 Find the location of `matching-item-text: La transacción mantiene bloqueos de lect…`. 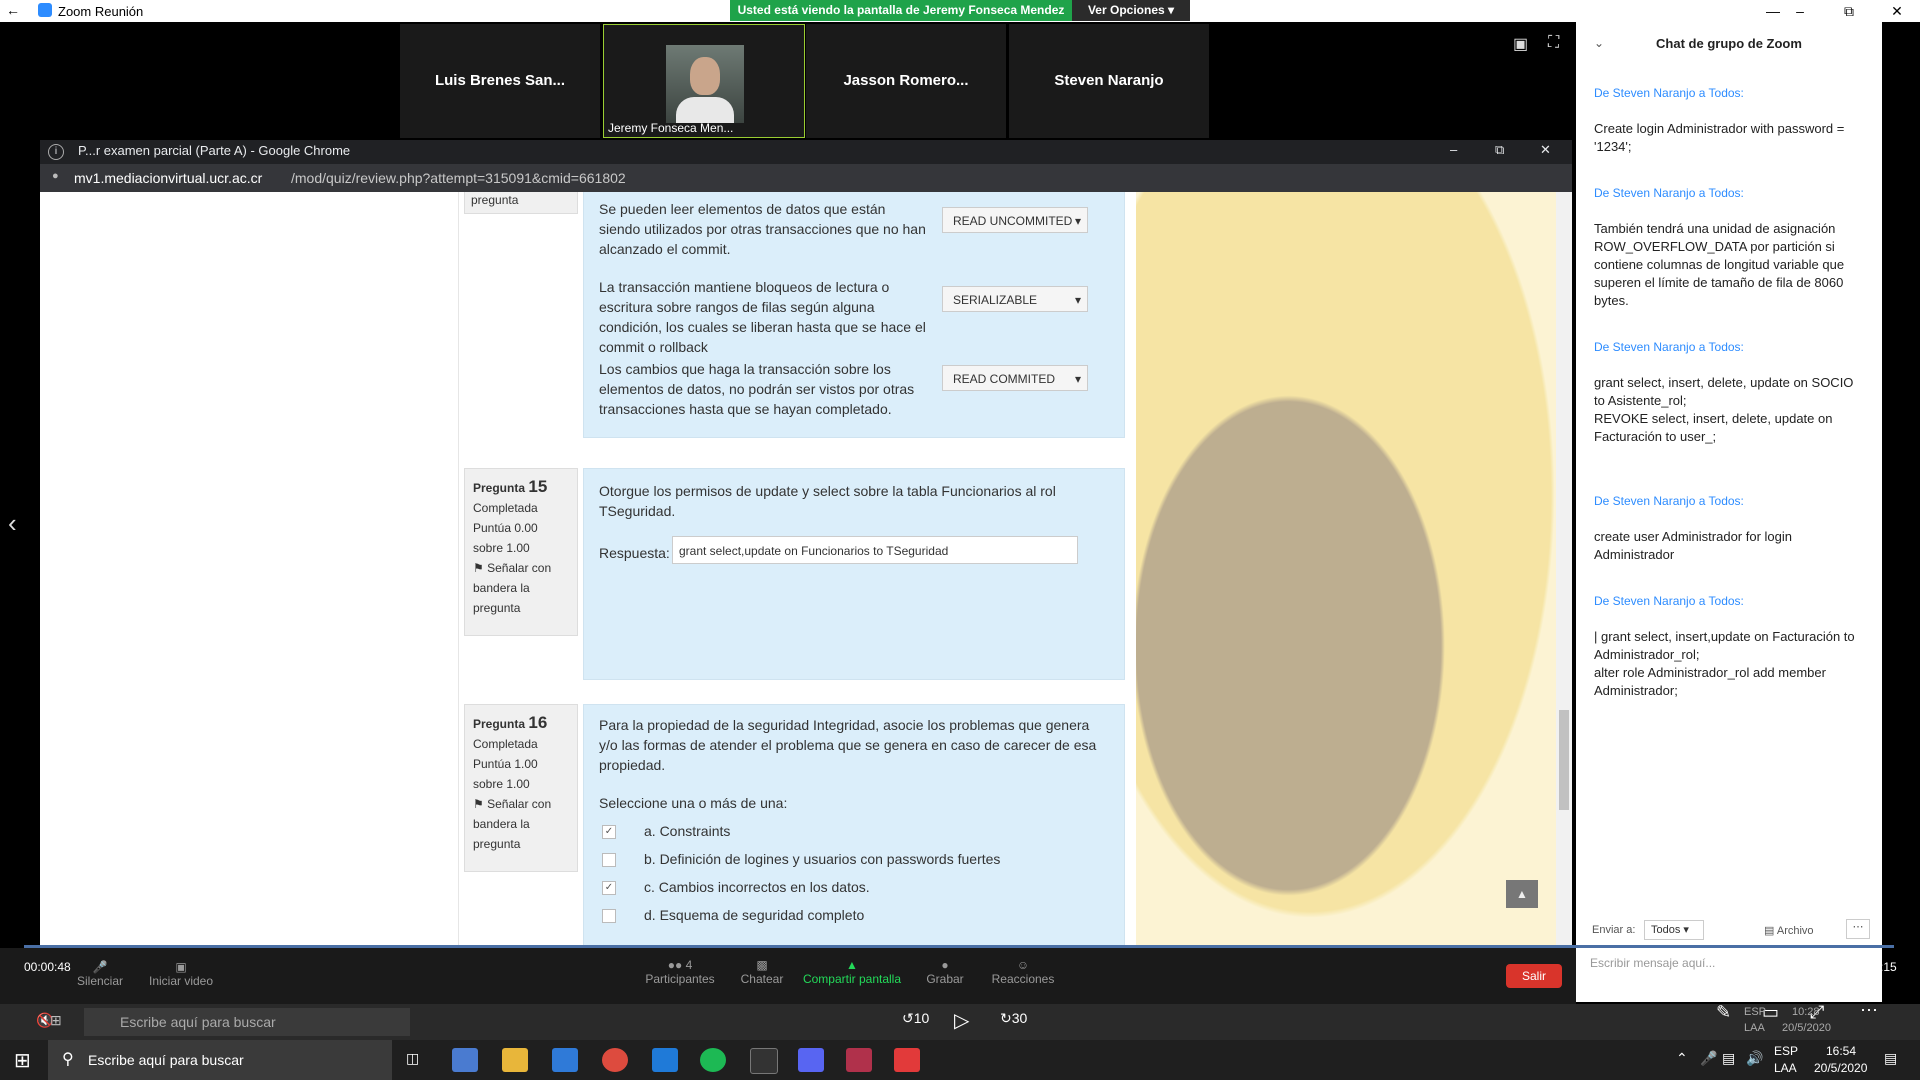

matching-item-text: La transacción mantiene bloqueos de lect… is located at coordinates (762, 317).